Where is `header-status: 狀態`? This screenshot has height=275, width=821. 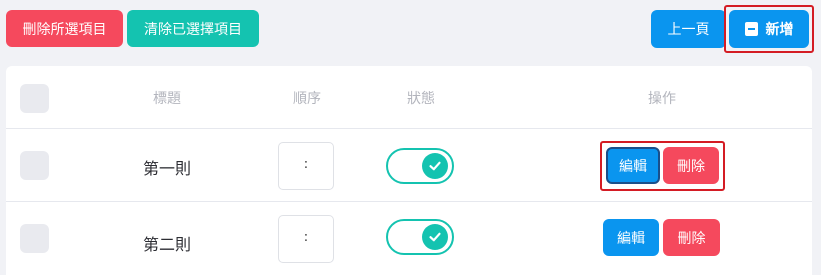 header-status: 狀態 is located at coordinates (421, 99).